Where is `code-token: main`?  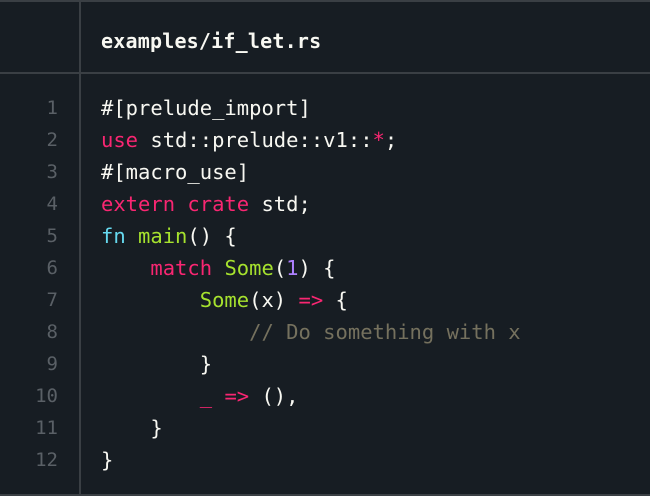 code-token: main is located at coordinates (163, 236).